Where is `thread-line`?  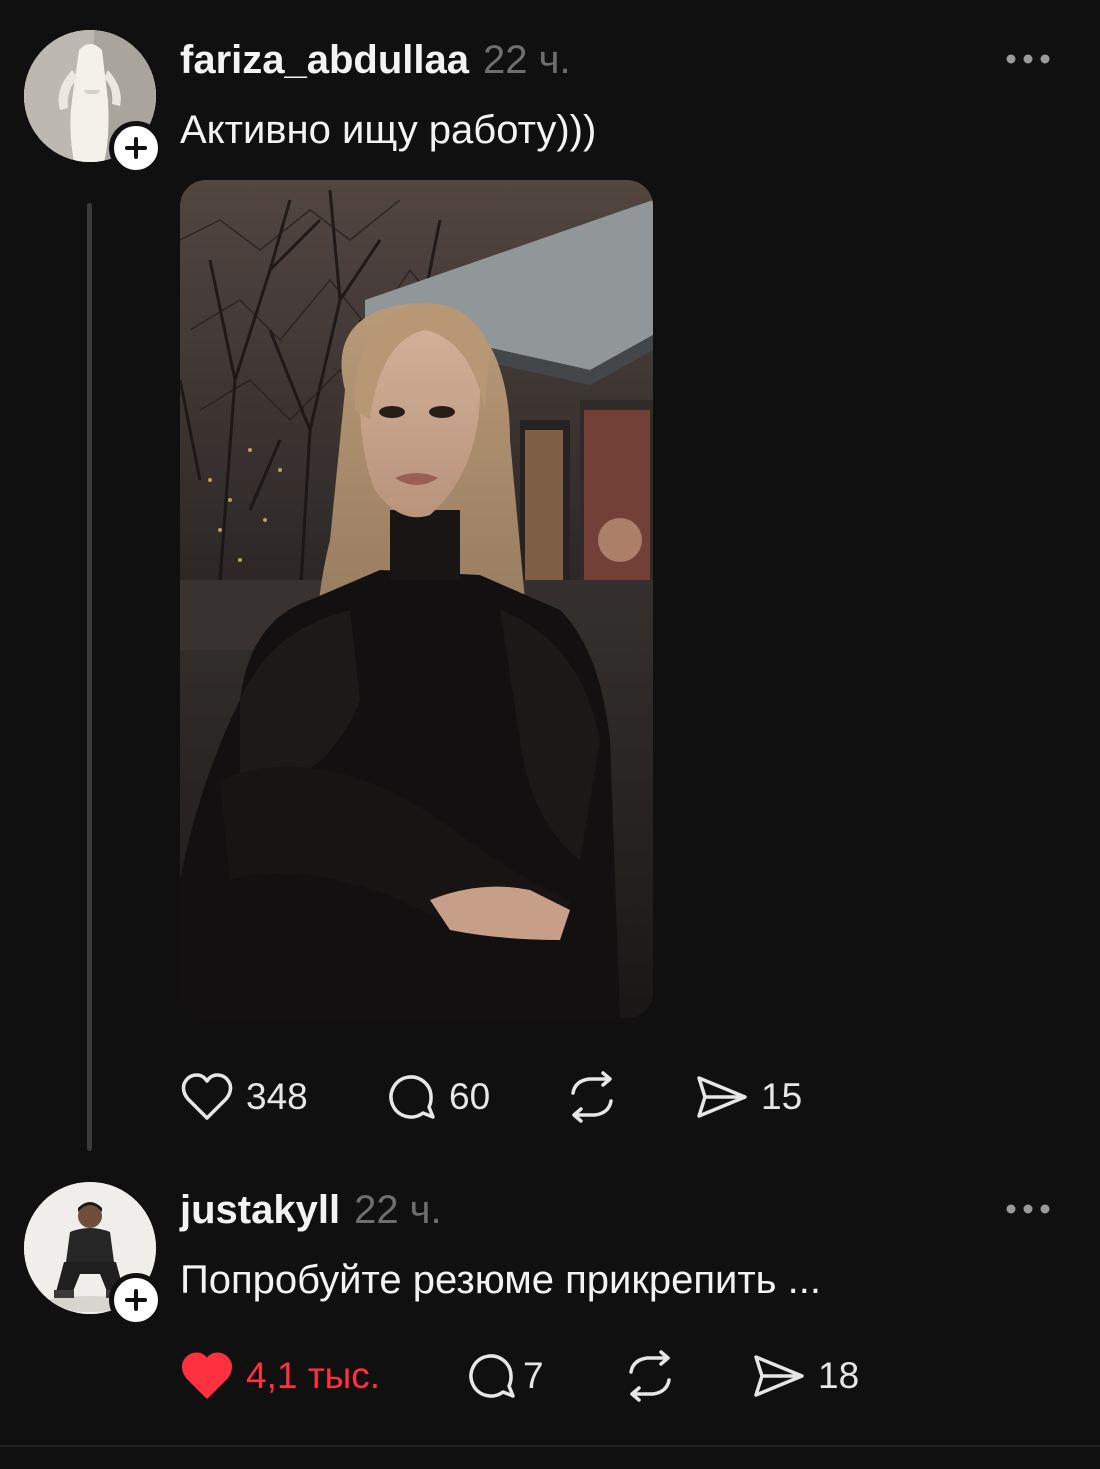
thread-line is located at coordinates (89, 677).